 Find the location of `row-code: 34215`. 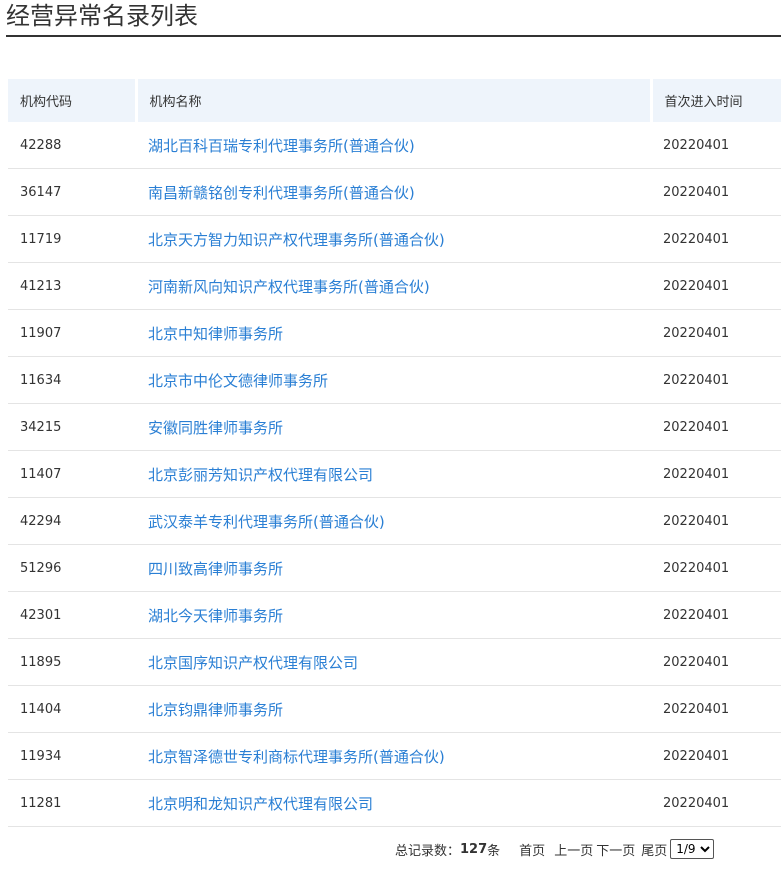

row-code: 34215 is located at coordinates (72, 427).